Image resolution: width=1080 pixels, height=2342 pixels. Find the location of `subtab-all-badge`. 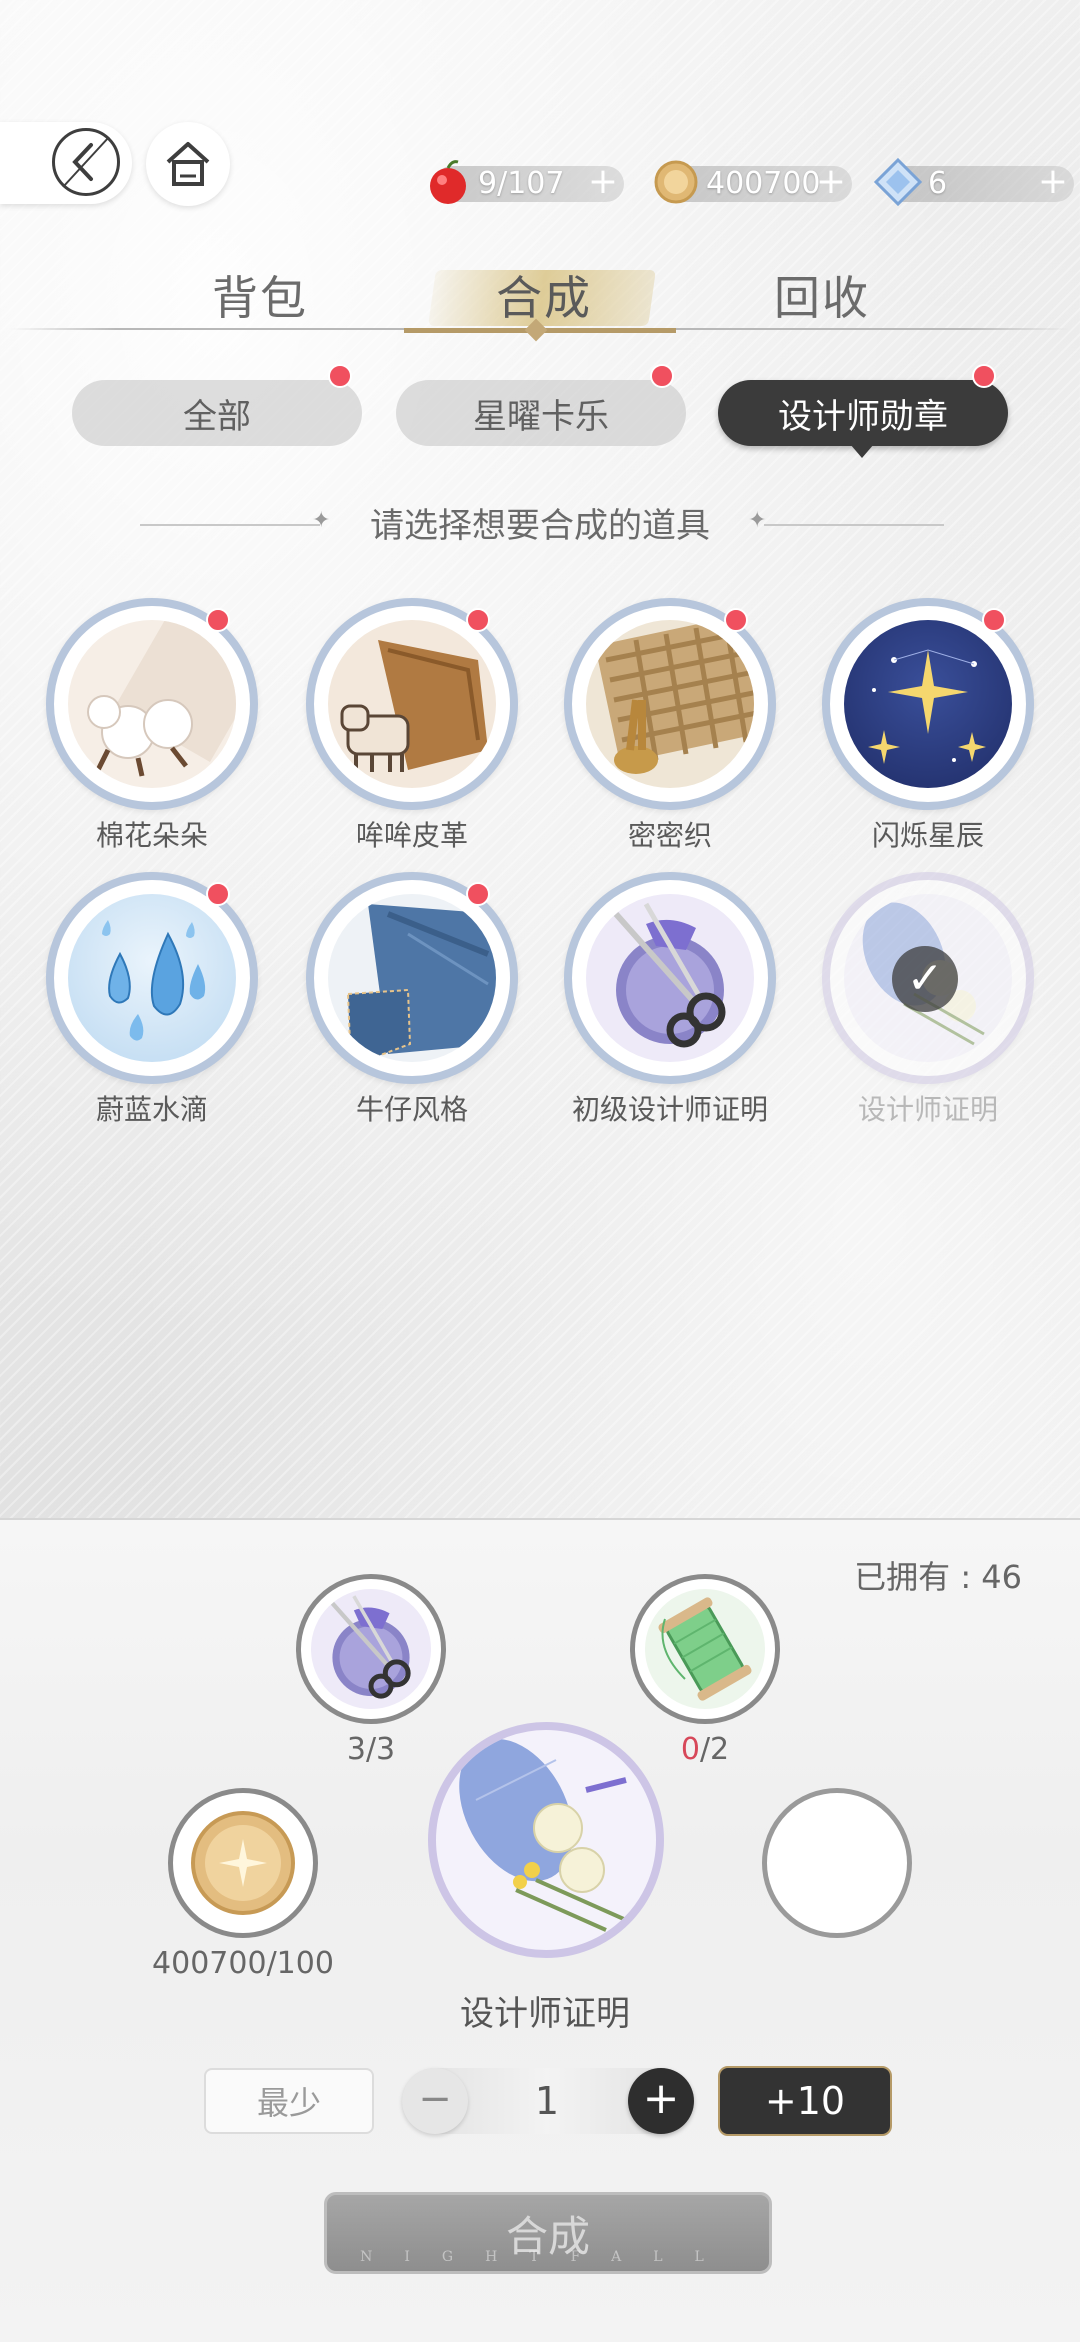

subtab-all-badge is located at coordinates (340, 376).